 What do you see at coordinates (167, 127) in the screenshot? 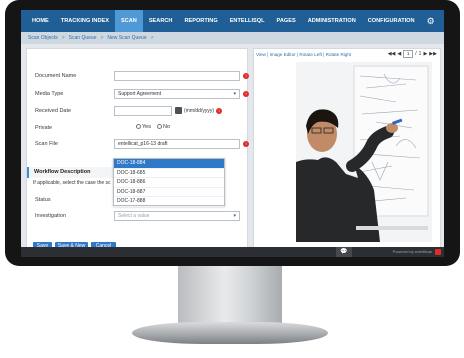
I see `private-no-label: No` at bounding box center [167, 127].